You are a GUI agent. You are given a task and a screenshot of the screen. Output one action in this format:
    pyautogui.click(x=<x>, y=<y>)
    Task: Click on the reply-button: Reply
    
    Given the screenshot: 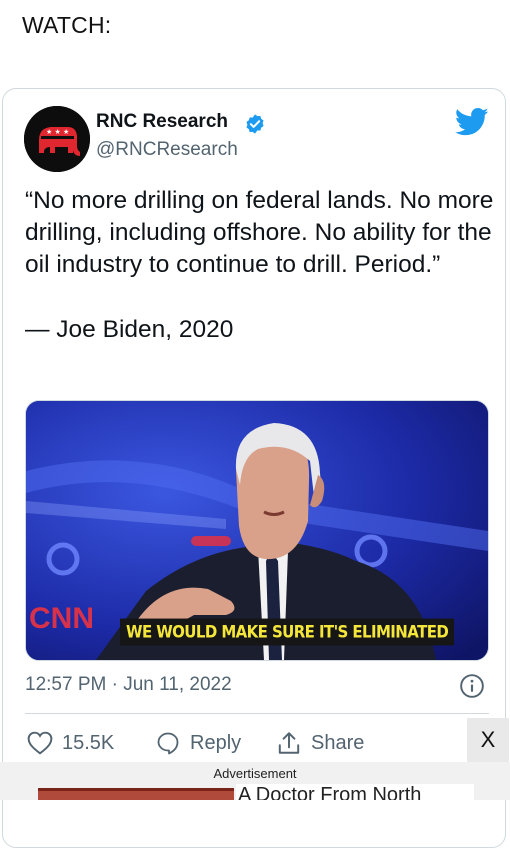 What is the action you would take?
    pyautogui.click(x=198, y=743)
    